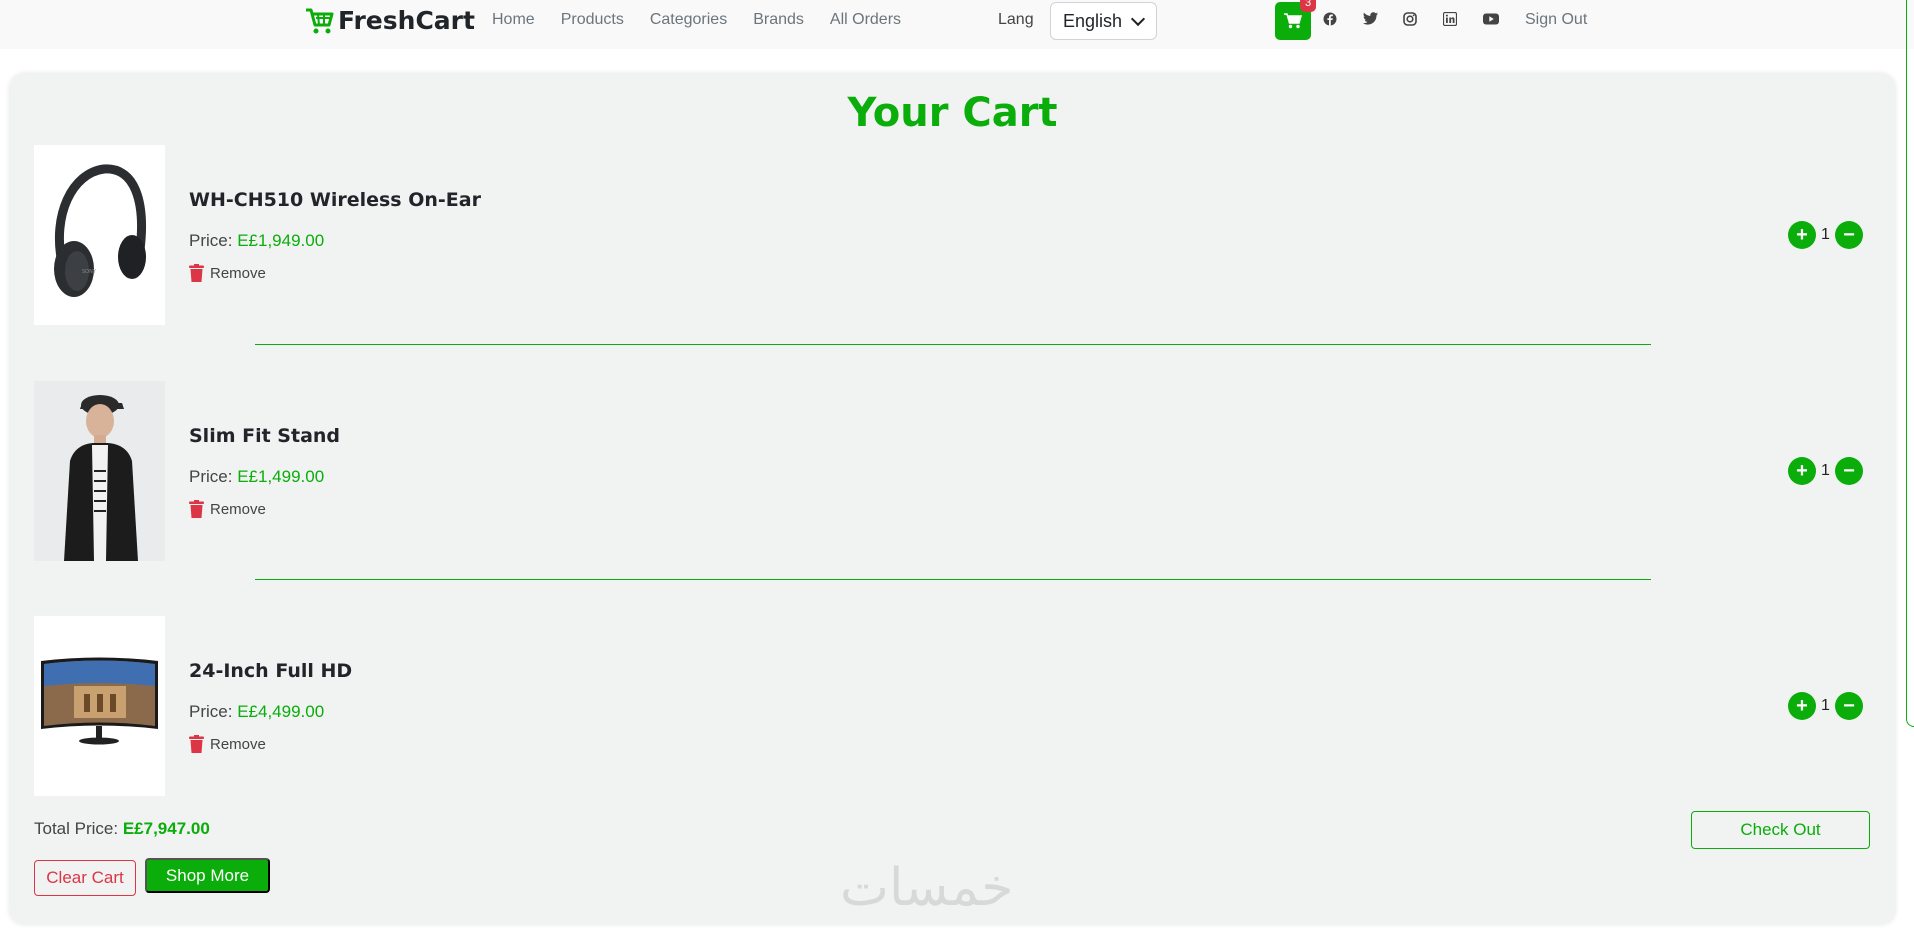  What do you see at coordinates (1491, 19) in the screenshot?
I see `youtube-icon` at bounding box center [1491, 19].